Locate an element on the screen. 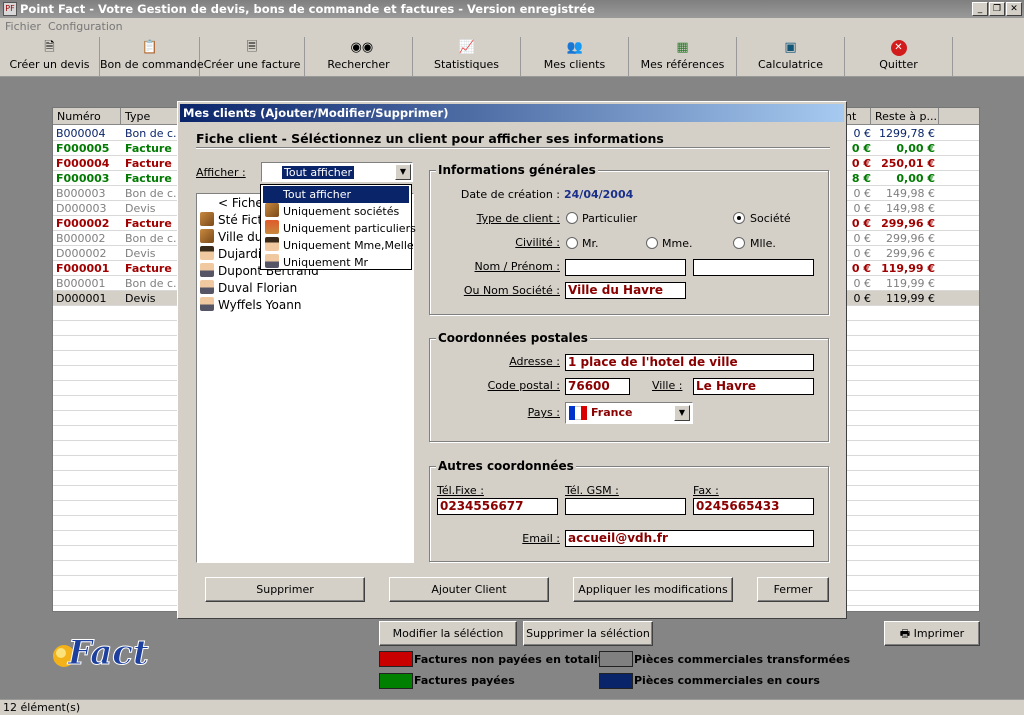  postal-code-field: 76600 is located at coordinates (597, 386).